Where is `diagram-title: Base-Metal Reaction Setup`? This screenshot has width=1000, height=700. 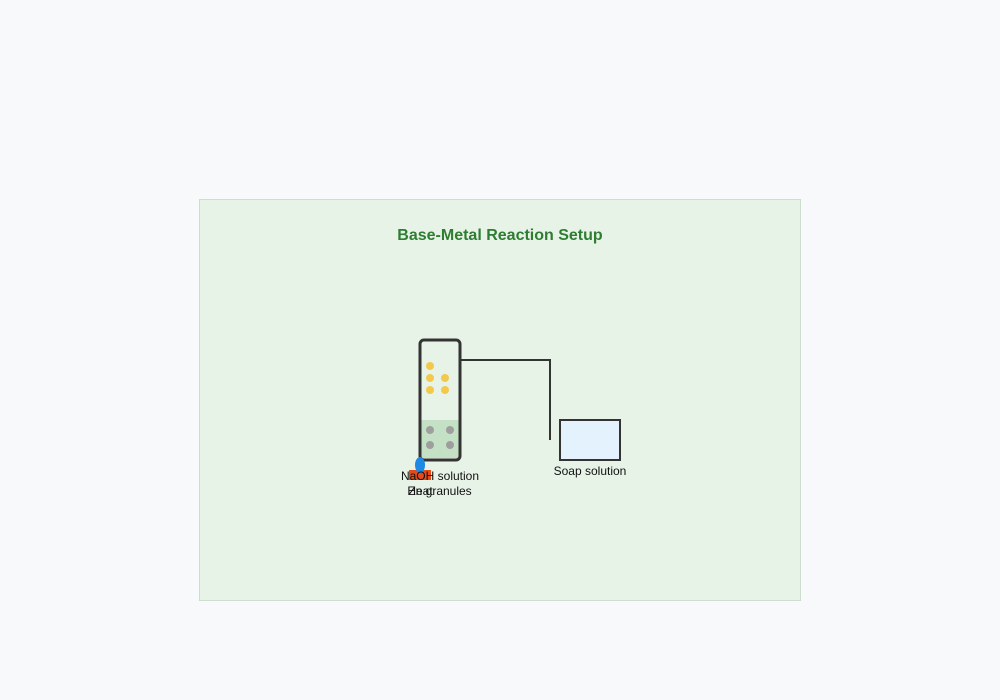 diagram-title: Base-Metal Reaction Setup is located at coordinates (500, 235).